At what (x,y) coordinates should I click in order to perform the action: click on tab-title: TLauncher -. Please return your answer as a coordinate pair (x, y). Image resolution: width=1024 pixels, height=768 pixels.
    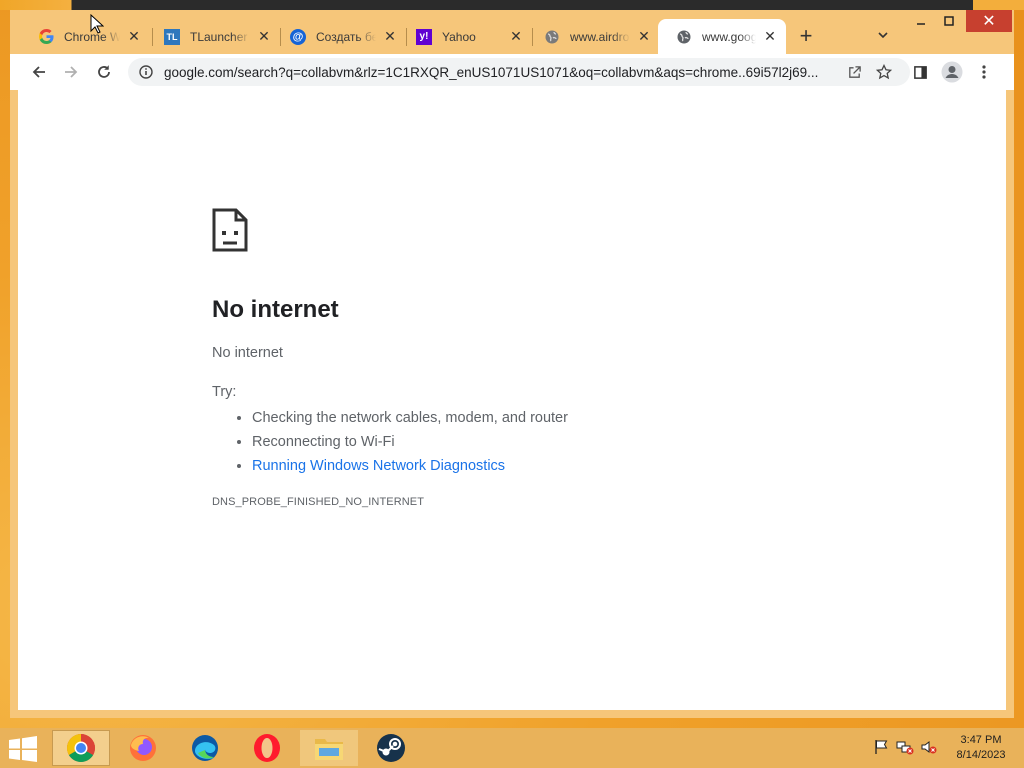
    Looking at the image, I should click on (220, 36).